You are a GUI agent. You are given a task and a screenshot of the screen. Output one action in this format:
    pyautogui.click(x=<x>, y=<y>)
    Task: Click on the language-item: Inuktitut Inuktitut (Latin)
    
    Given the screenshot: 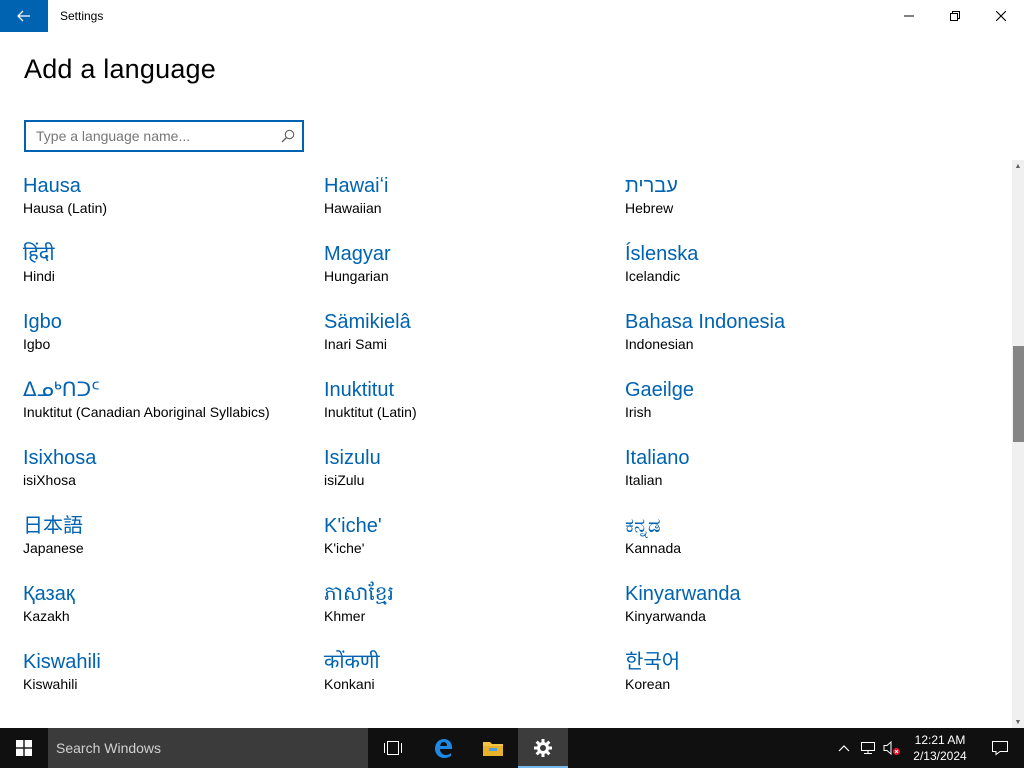 What is the action you would take?
    pyautogui.click(x=471, y=408)
    